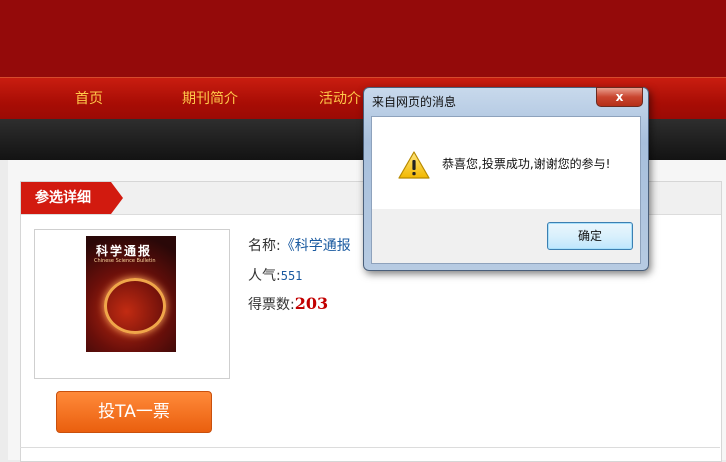 The image size is (726, 462). Describe the element at coordinates (526, 164) in the screenshot. I see `dialog-message: 恭喜您,投票成功,谢谢您的参与!` at that location.